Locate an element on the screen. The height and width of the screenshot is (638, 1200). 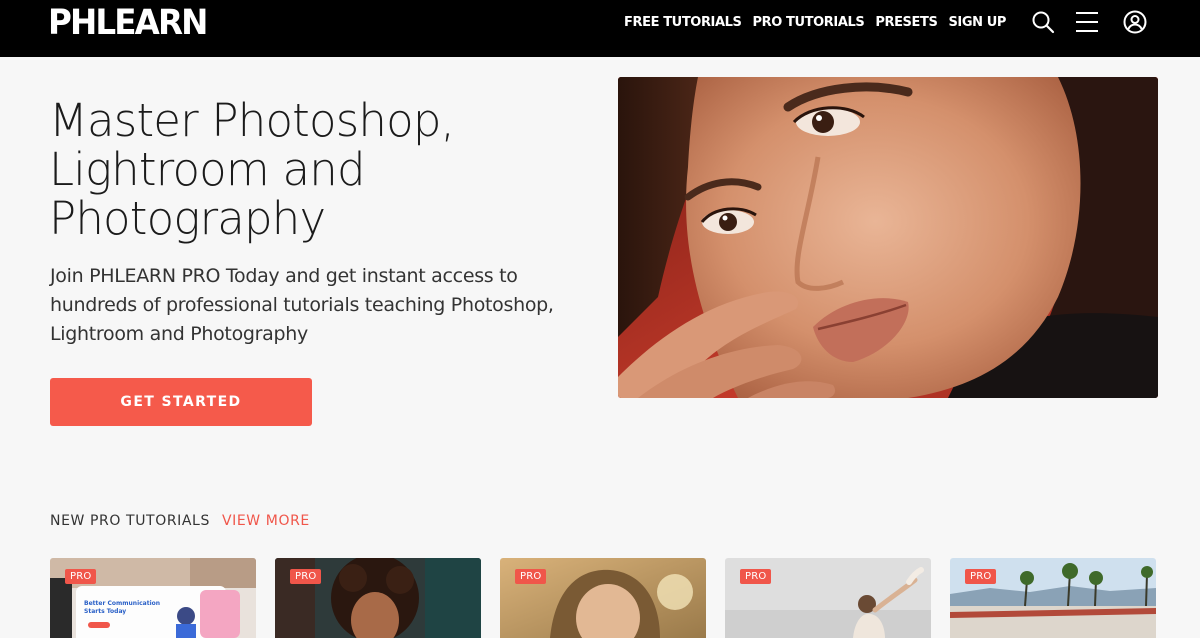
menu-icon is located at coordinates (1087, 22).